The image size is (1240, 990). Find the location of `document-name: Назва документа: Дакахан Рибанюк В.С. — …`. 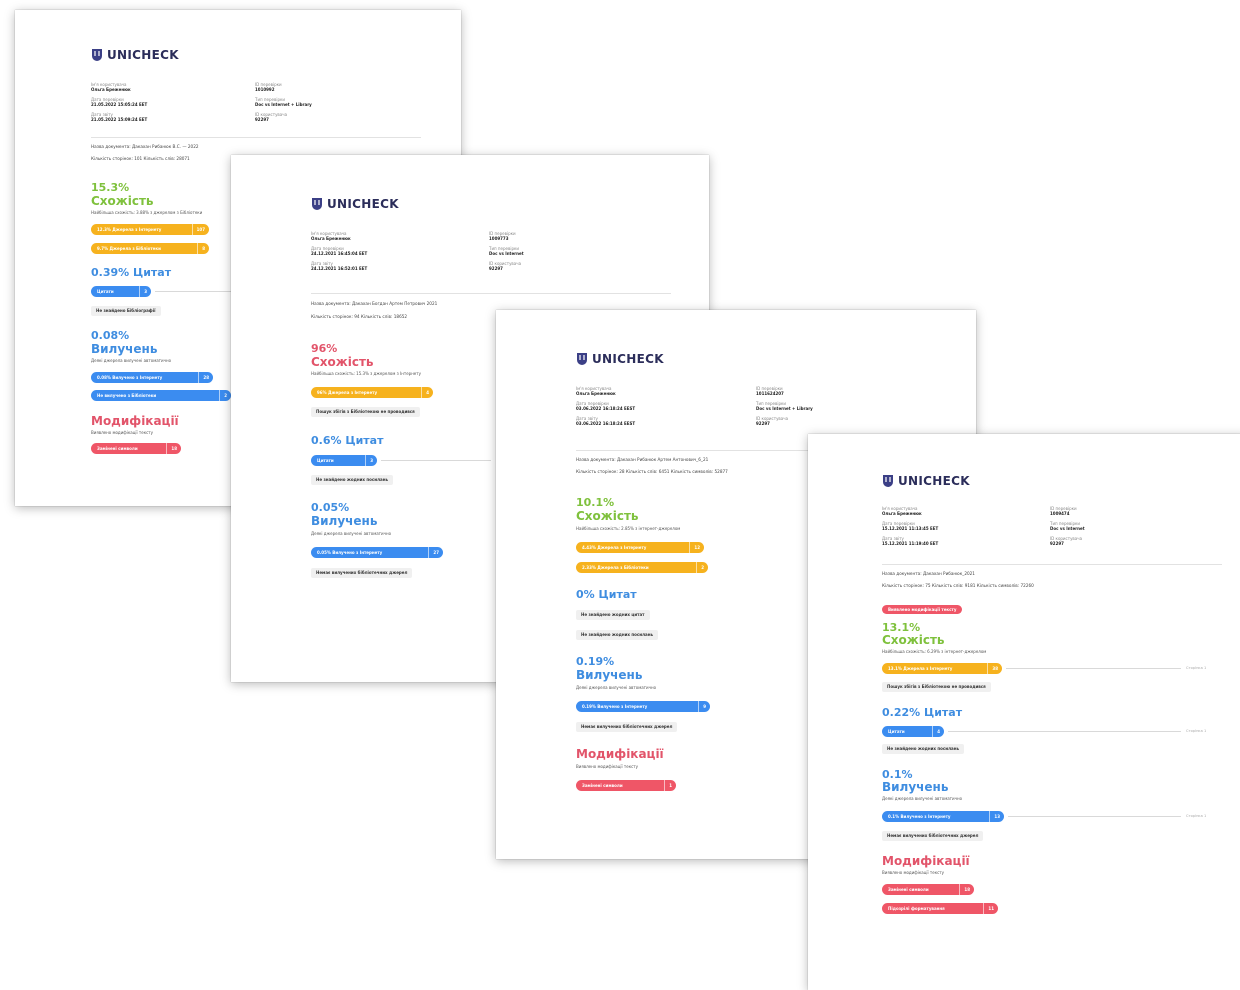

document-name: Назва документа: Дакахан Рибанюк В.С. — … is located at coordinates (145, 146).